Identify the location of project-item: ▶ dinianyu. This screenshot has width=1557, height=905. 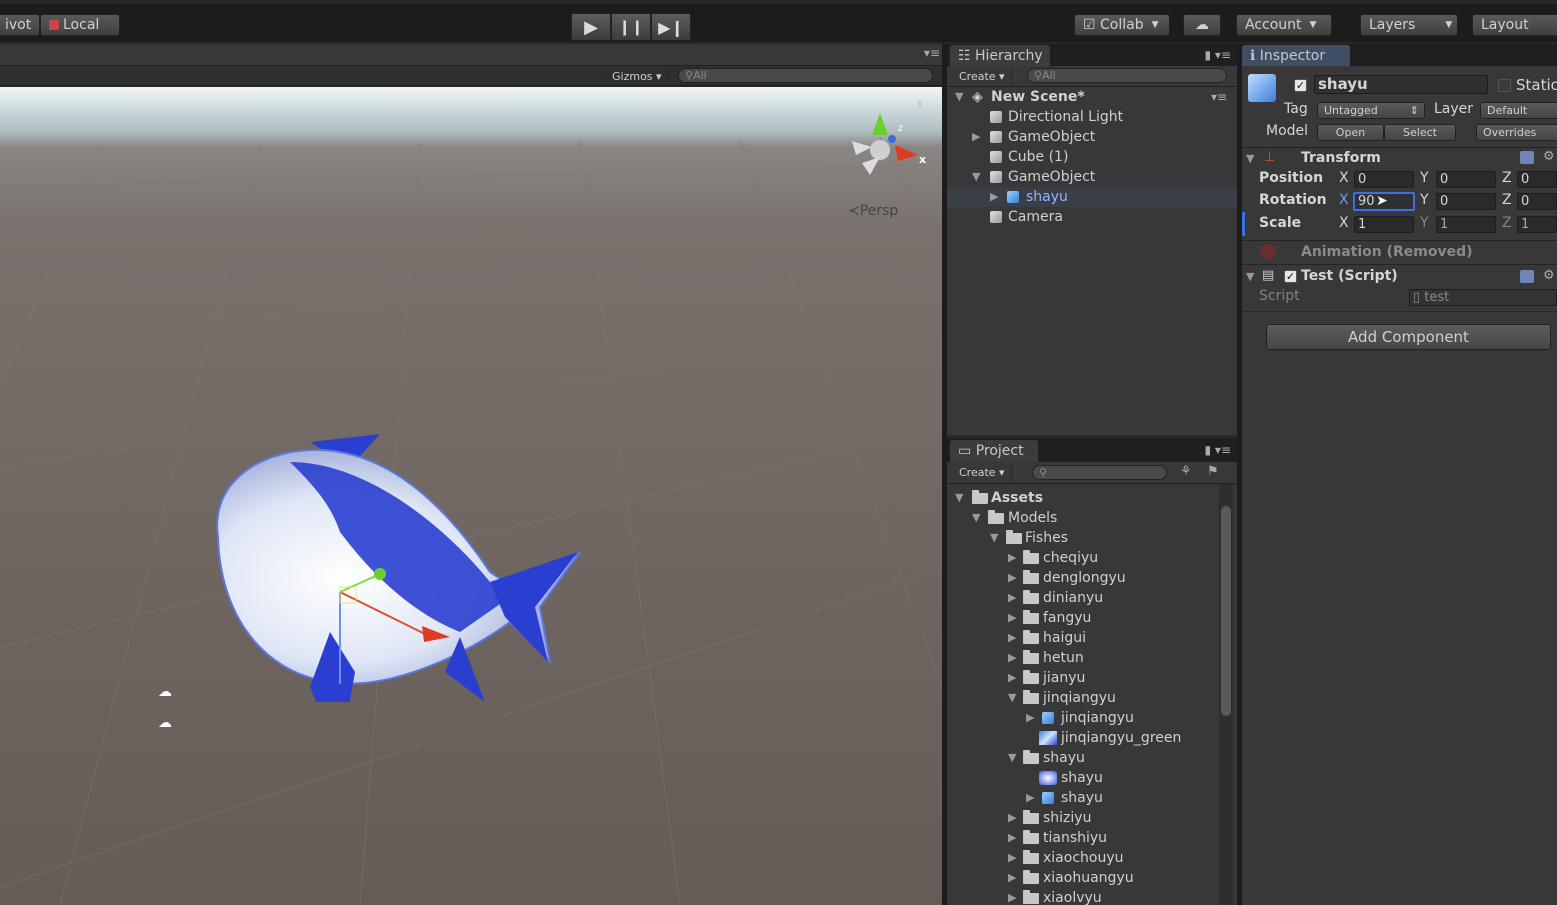
(1082, 598).